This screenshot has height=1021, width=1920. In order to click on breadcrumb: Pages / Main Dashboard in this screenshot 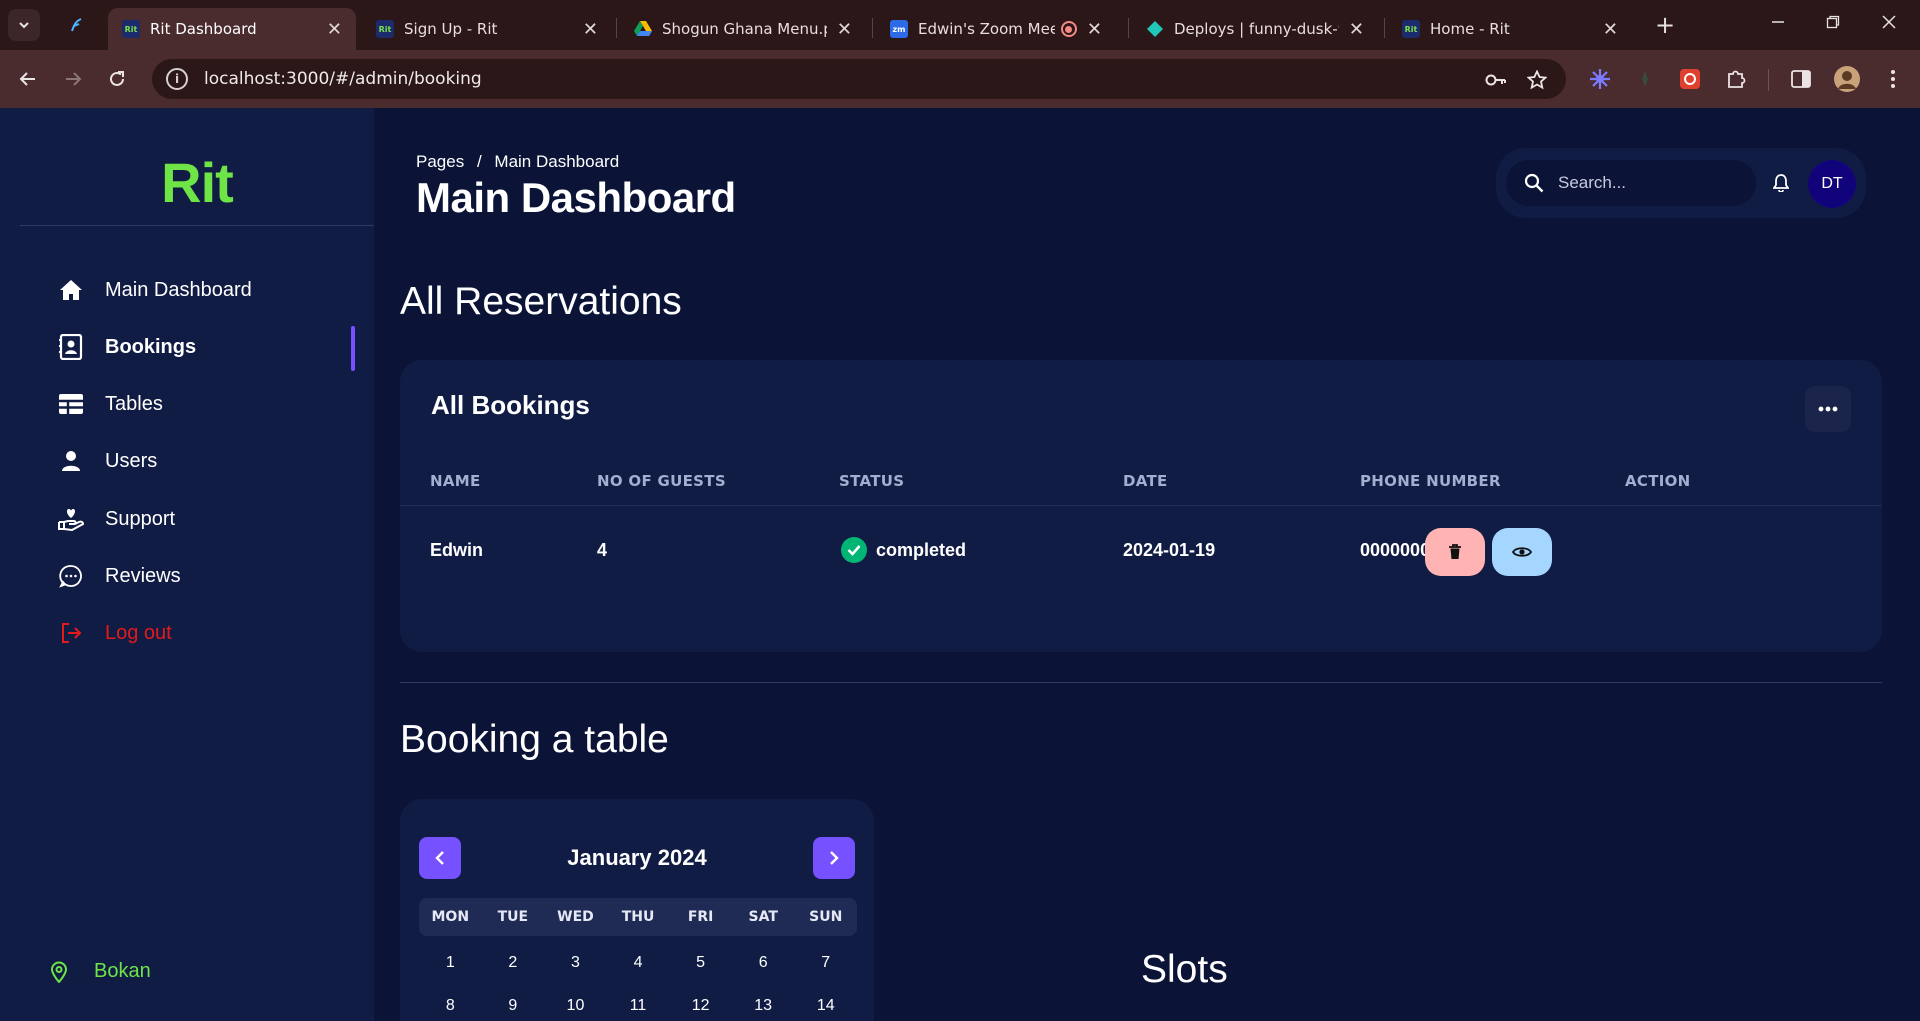, I will do `click(517, 162)`.